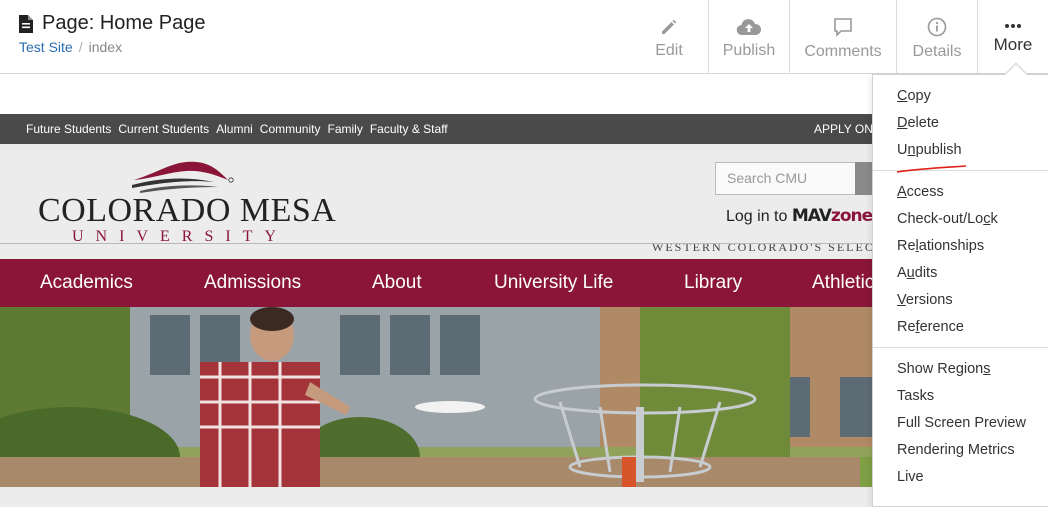 This screenshot has height=507, width=1048. I want to click on menu-item-reference: Reference, so click(960, 327).